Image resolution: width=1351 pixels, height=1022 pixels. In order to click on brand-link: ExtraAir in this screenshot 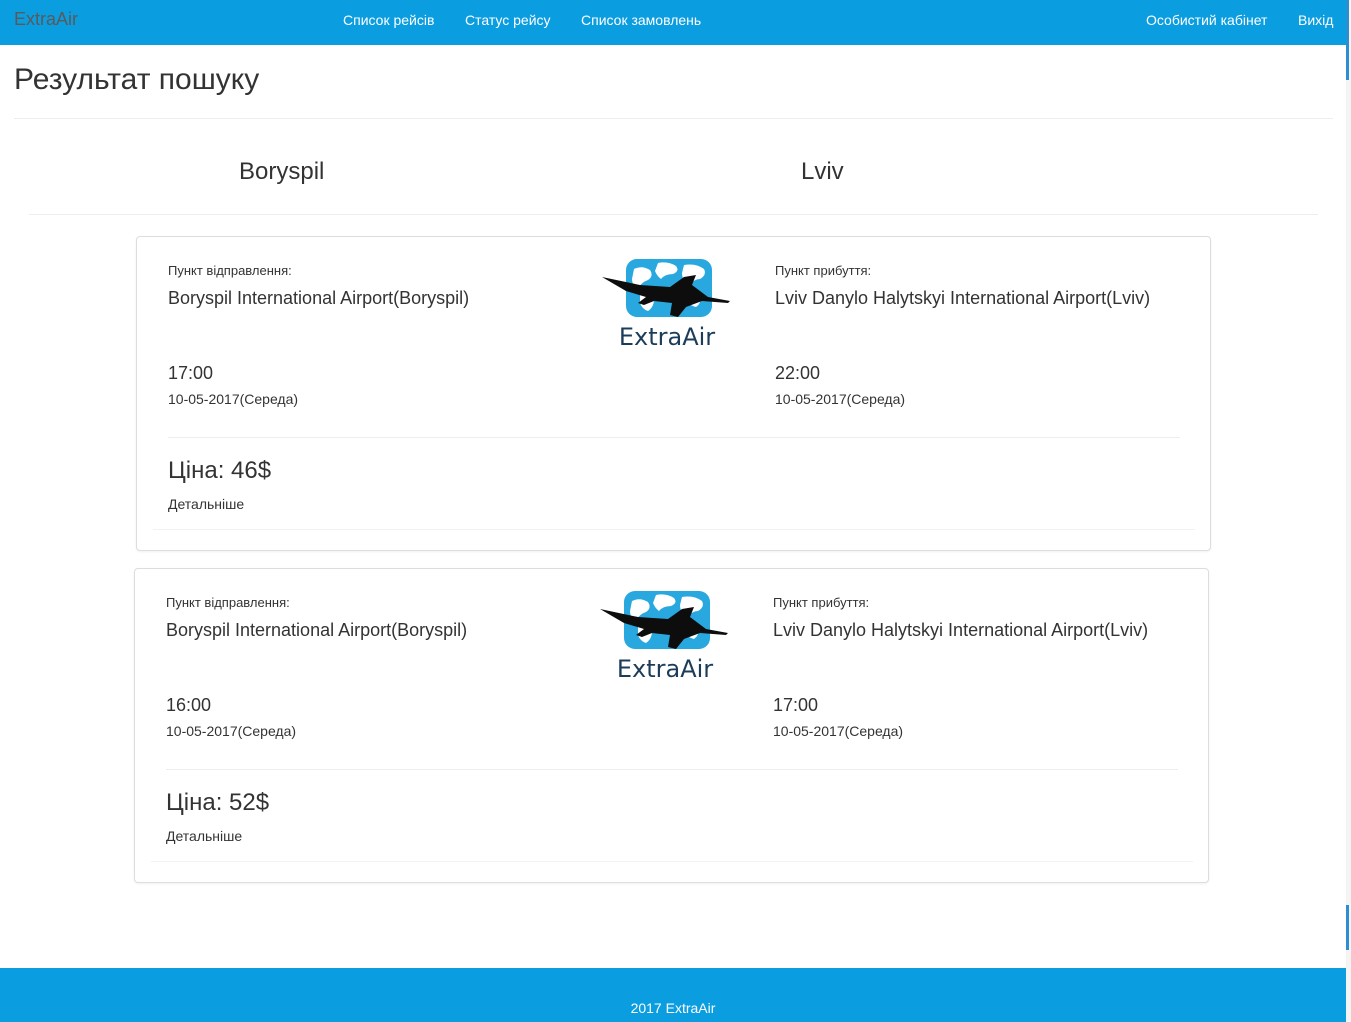, I will do `click(46, 19)`.